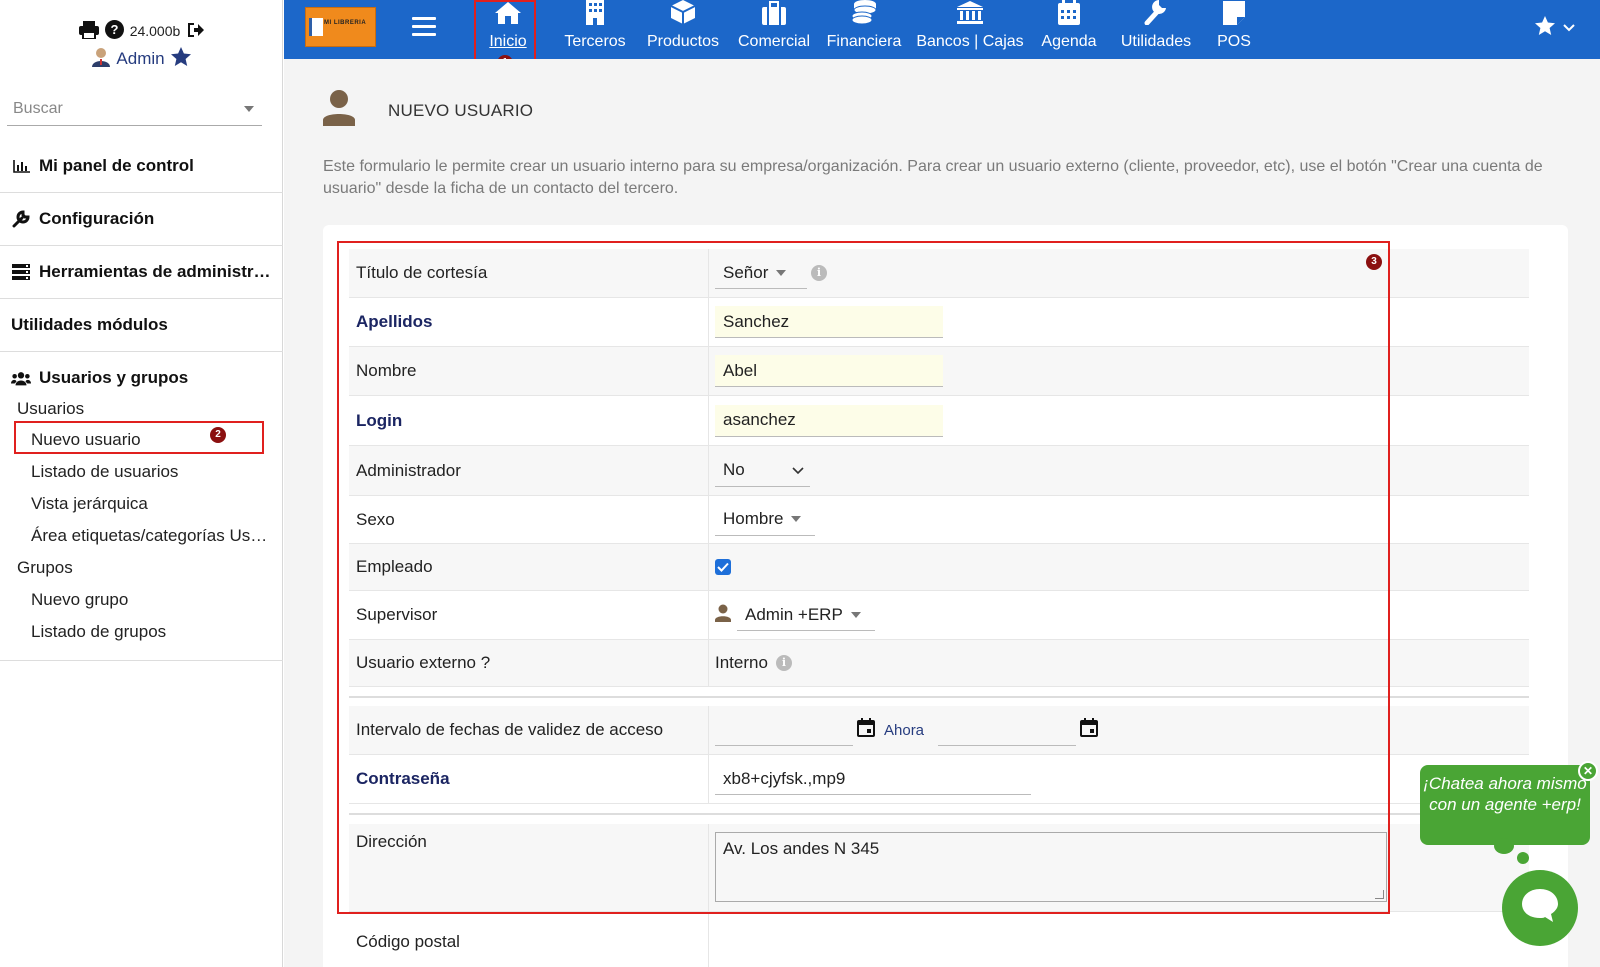  Describe the element at coordinates (939, 939) in the screenshot. I see `row-zip: Código postal` at that location.